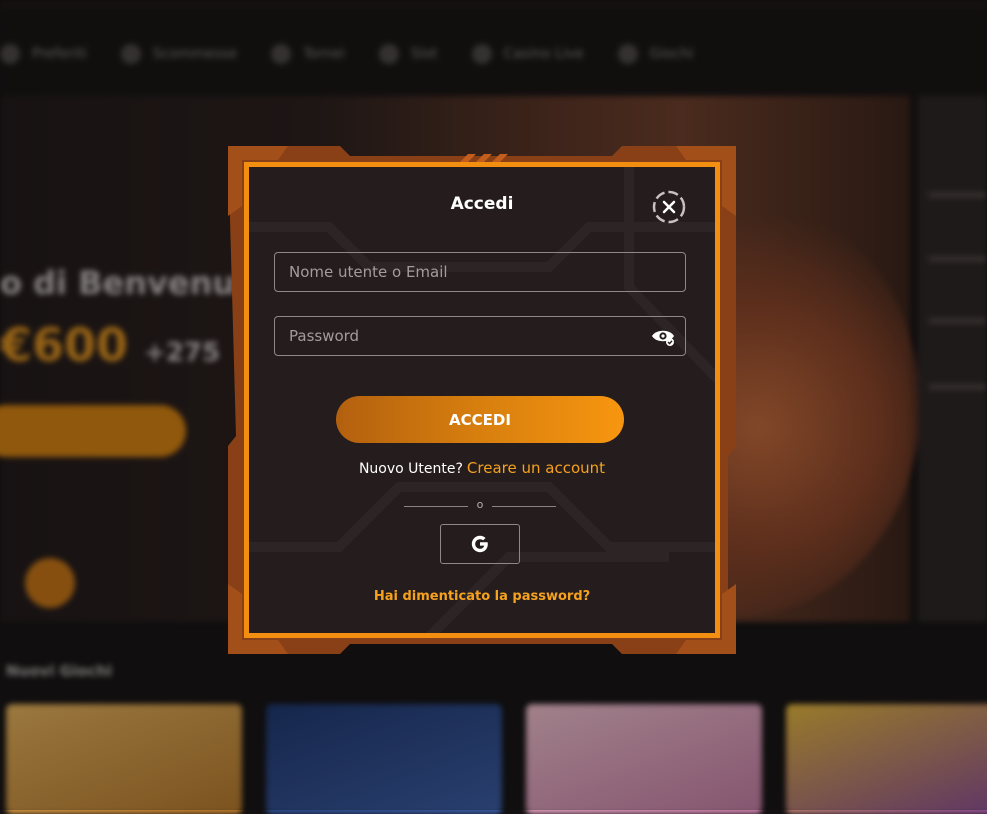 The width and height of the screenshot is (987, 814). What do you see at coordinates (482, 596) in the screenshot?
I see `forgot-password-link: Hai dimenticato la password?` at bounding box center [482, 596].